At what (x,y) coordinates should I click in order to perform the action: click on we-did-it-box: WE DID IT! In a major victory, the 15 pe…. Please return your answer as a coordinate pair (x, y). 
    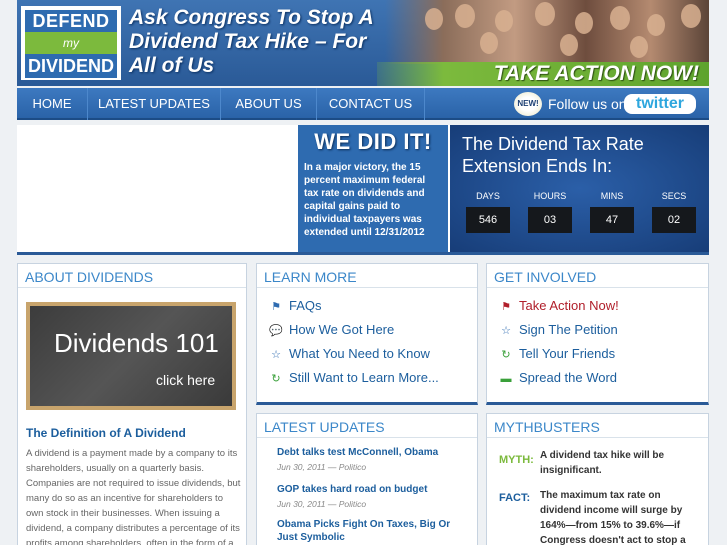
    Looking at the image, I should click on (373, 188).